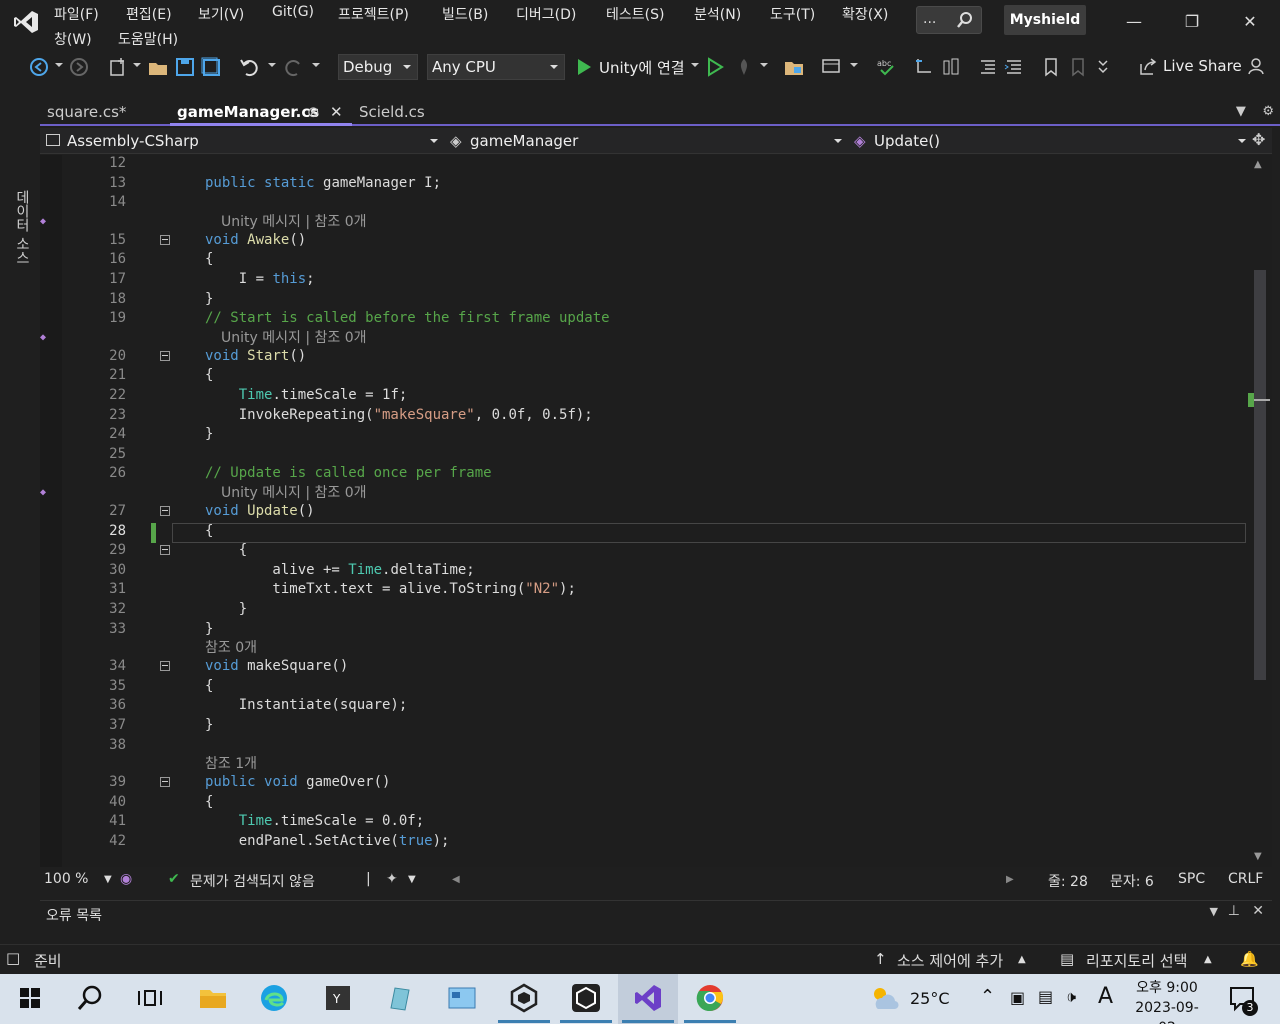 This screenshot has height=1024, width=1280. What do you see at coordinates (1202, 66) in the screenshot?
I see `live-share-label: Live Share` at bounding box center [1202, 66].